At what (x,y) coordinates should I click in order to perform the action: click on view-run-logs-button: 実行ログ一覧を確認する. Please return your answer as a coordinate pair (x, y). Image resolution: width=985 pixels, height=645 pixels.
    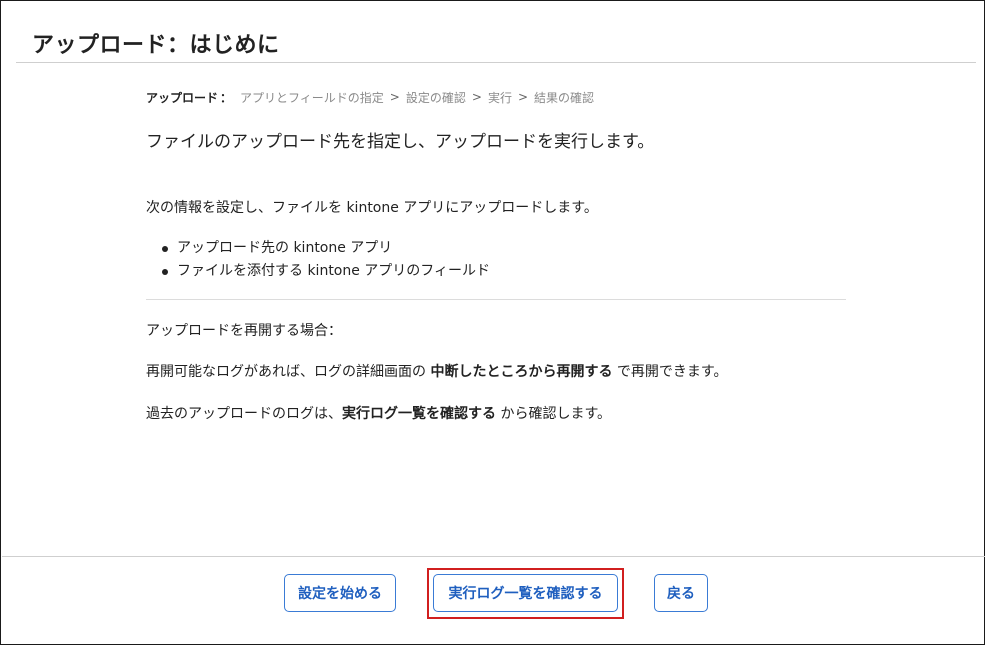
    Looking at the image, I should click on (525, 593).